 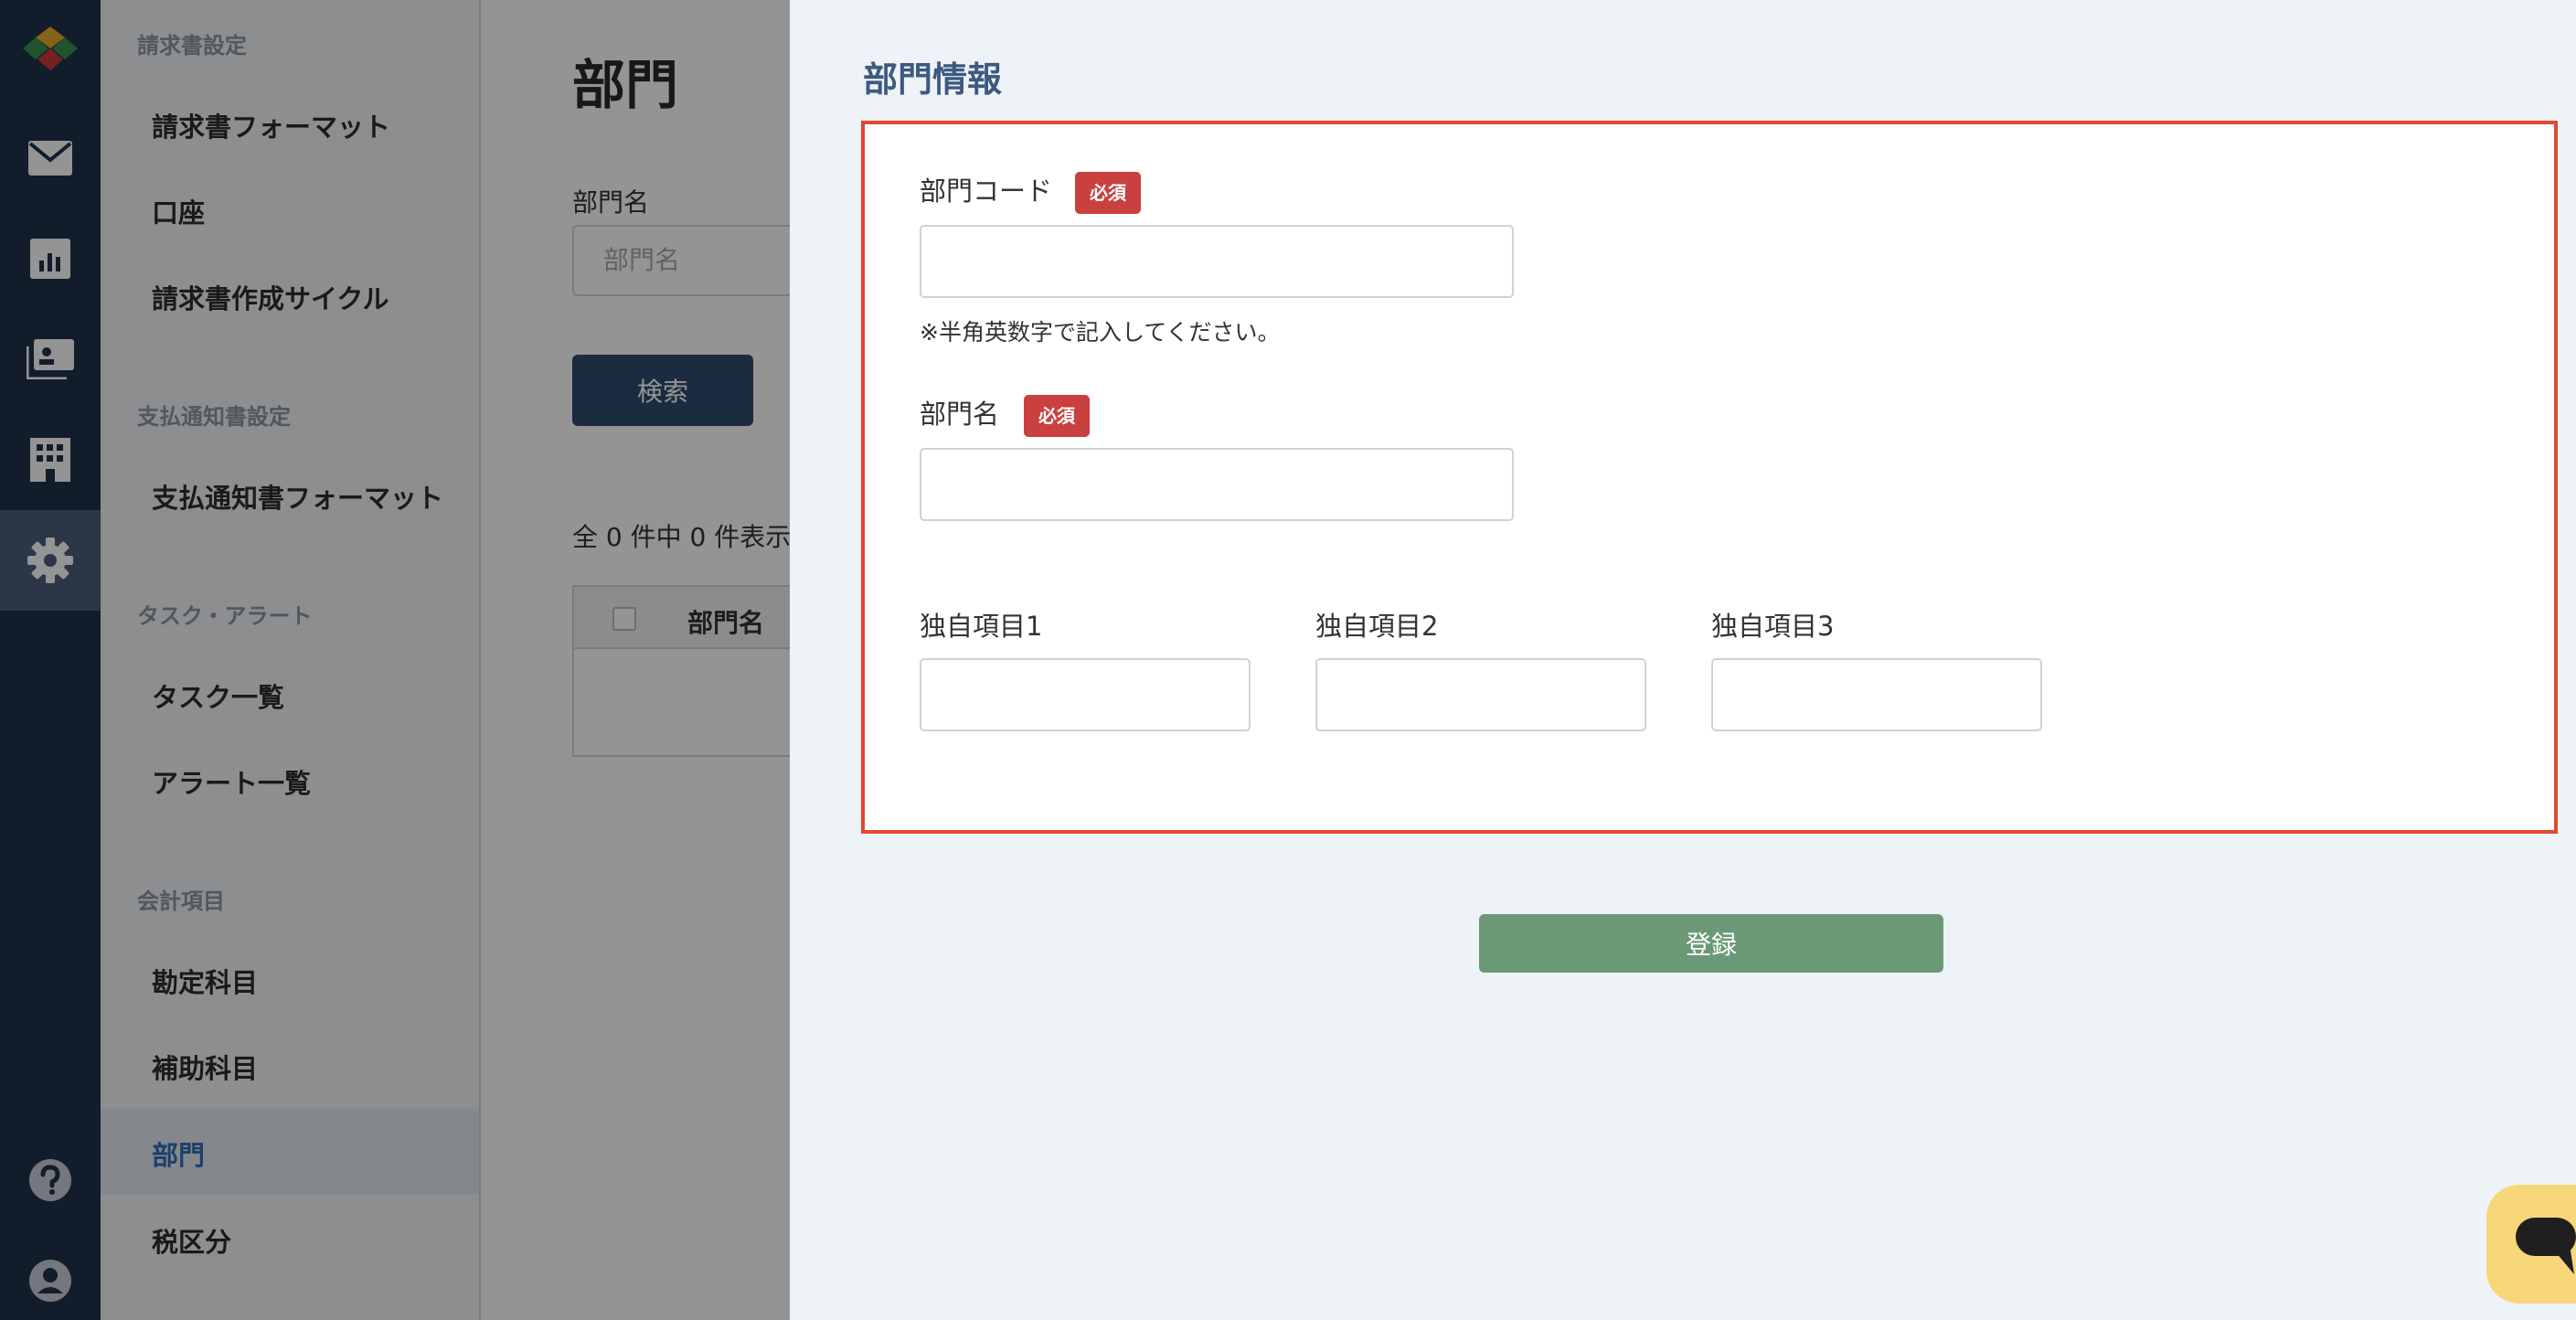 What do you see at coordinates (2546, 1246) in the screenshot?
I see `chat-bubble-icon` at bounding box center [2546, 1246].